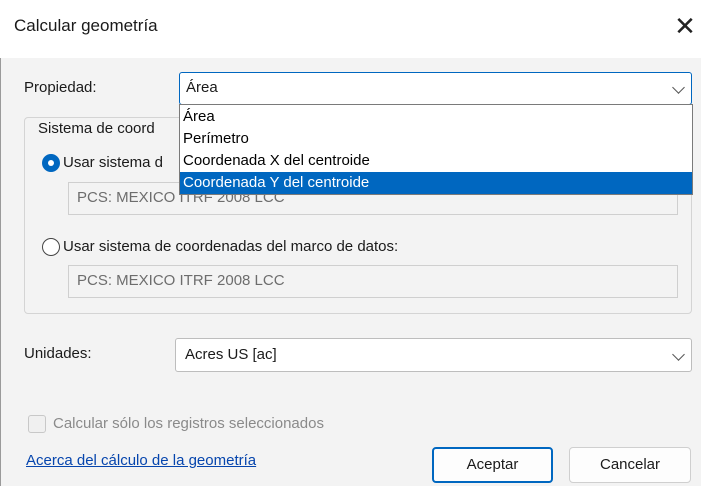  I want to click on close-icon: ✕, so click(685, 26).